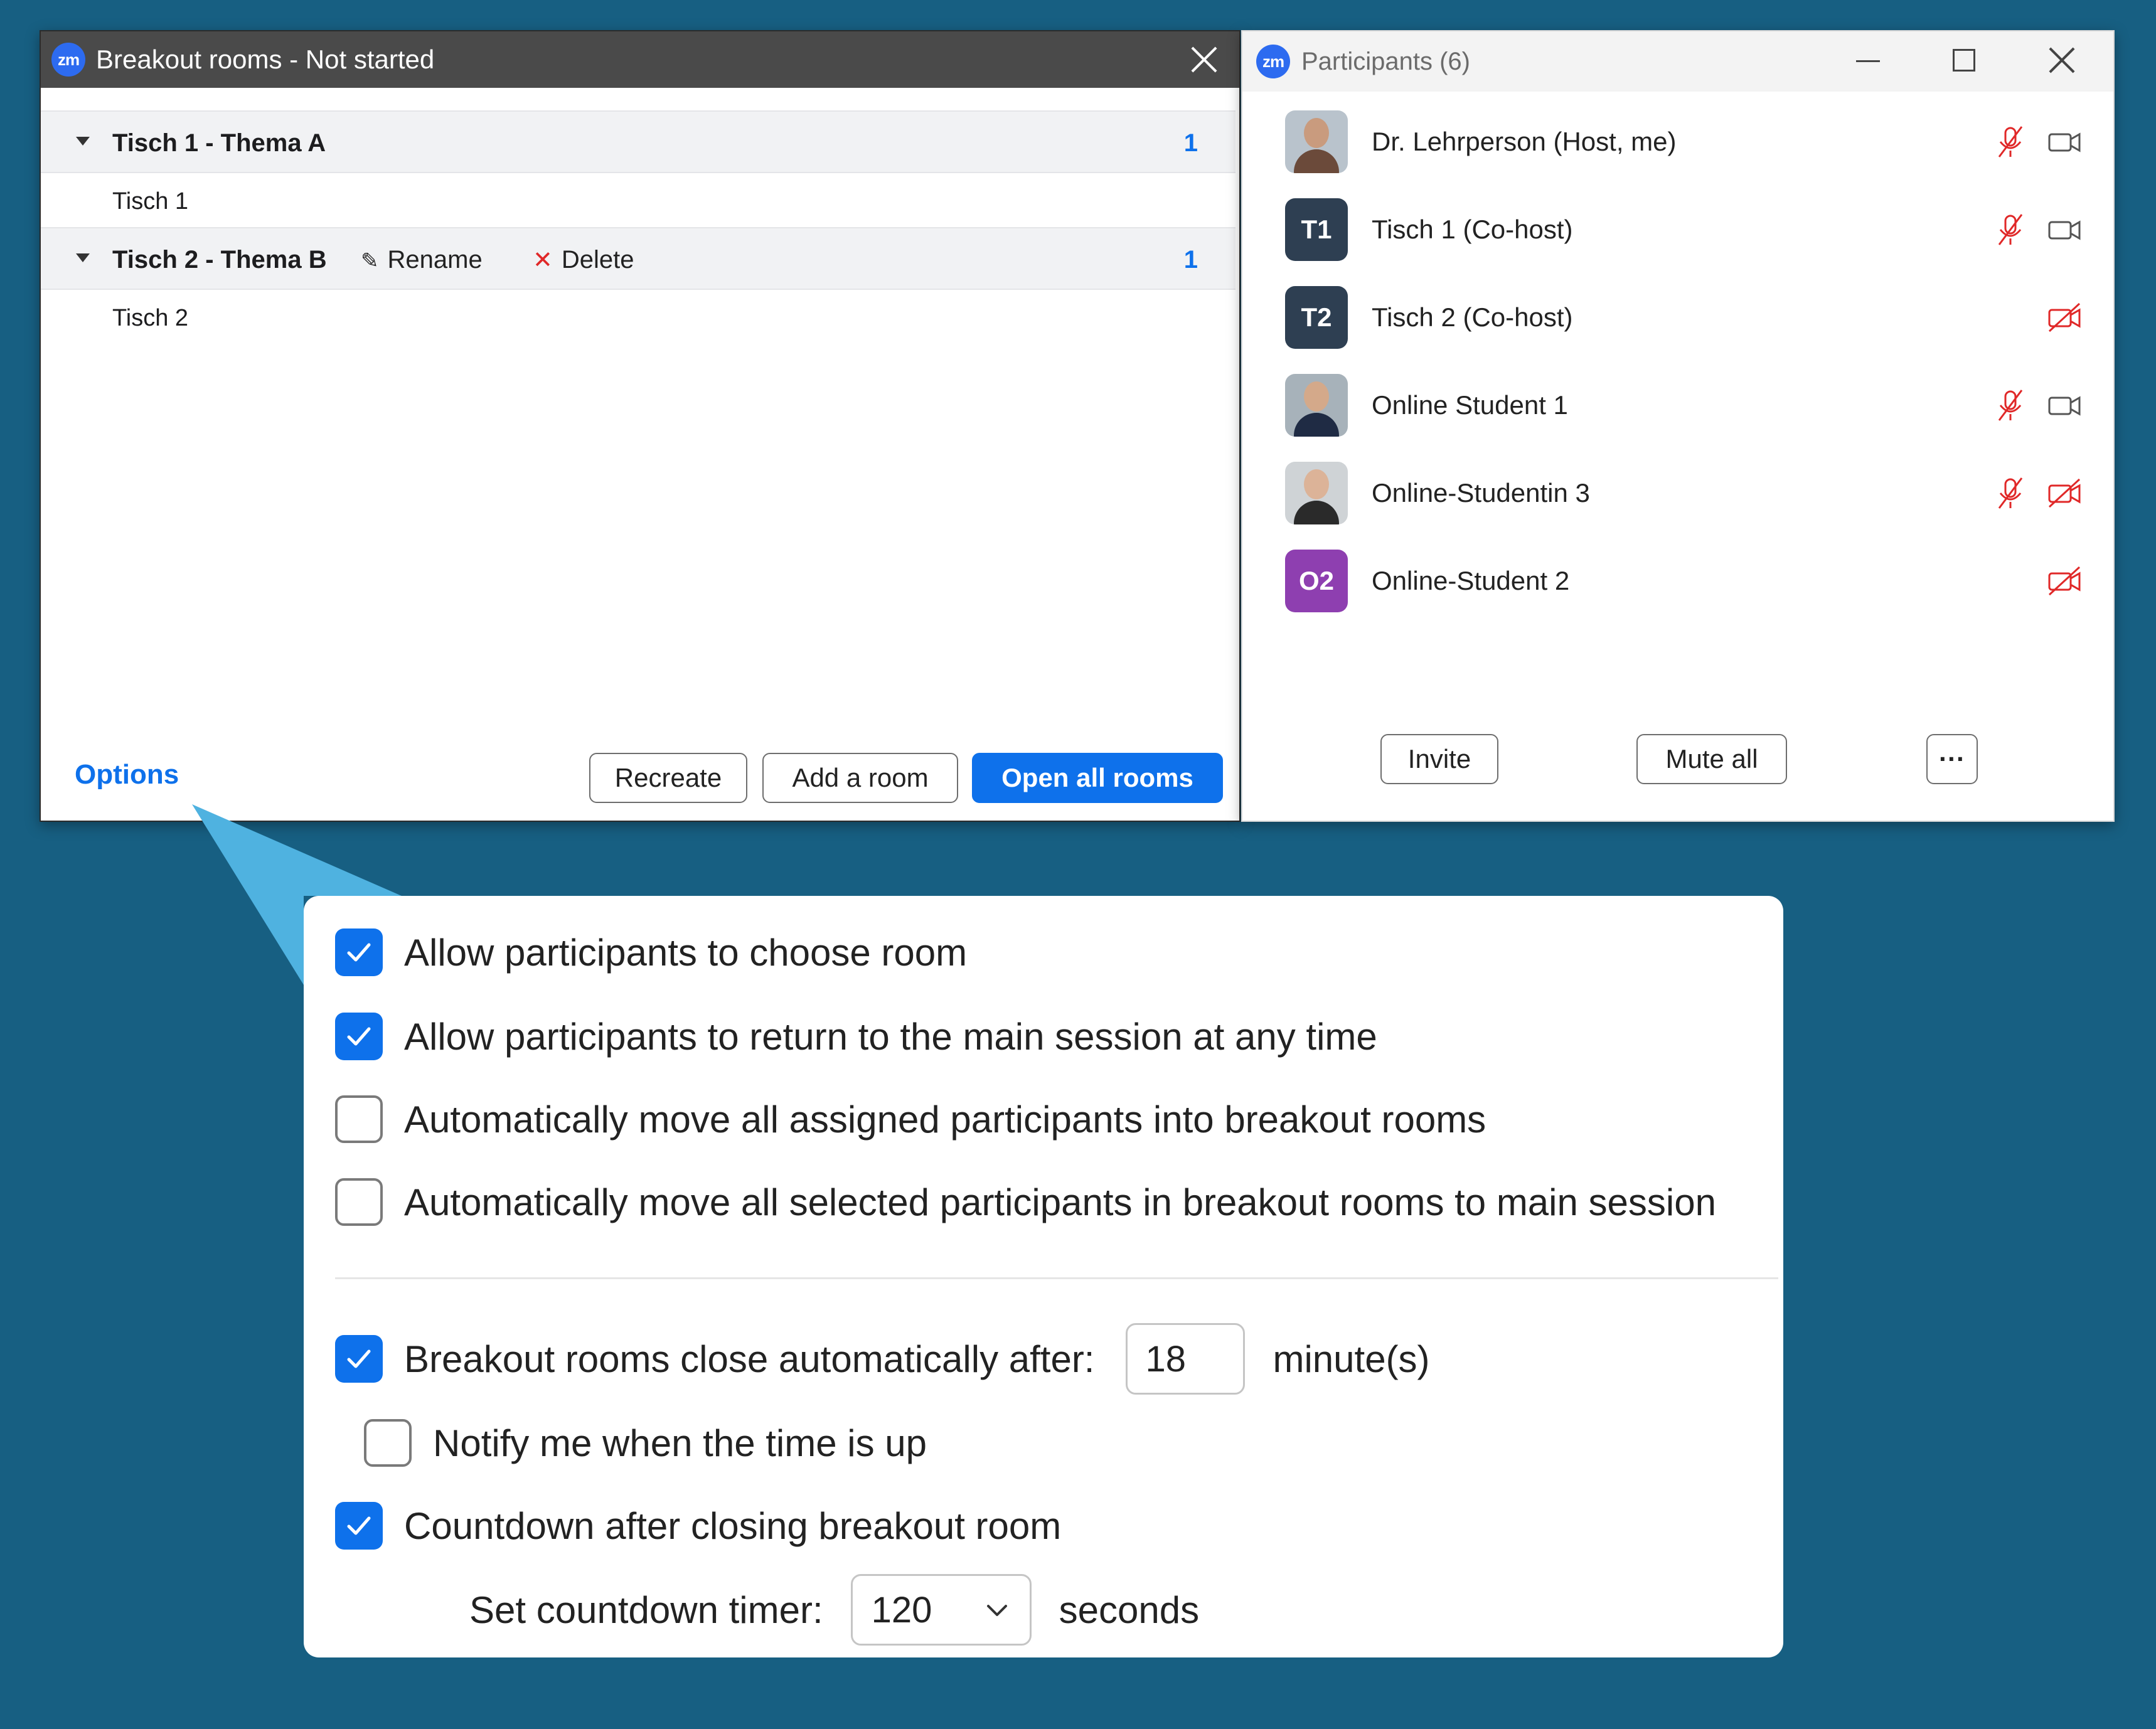 This screenshot has height=1729, width=2156. What do you see at coordinates (1711, 759) in the screenshot?
I see `mute-all-button: Mute all` at bounding box center [1711, 759].